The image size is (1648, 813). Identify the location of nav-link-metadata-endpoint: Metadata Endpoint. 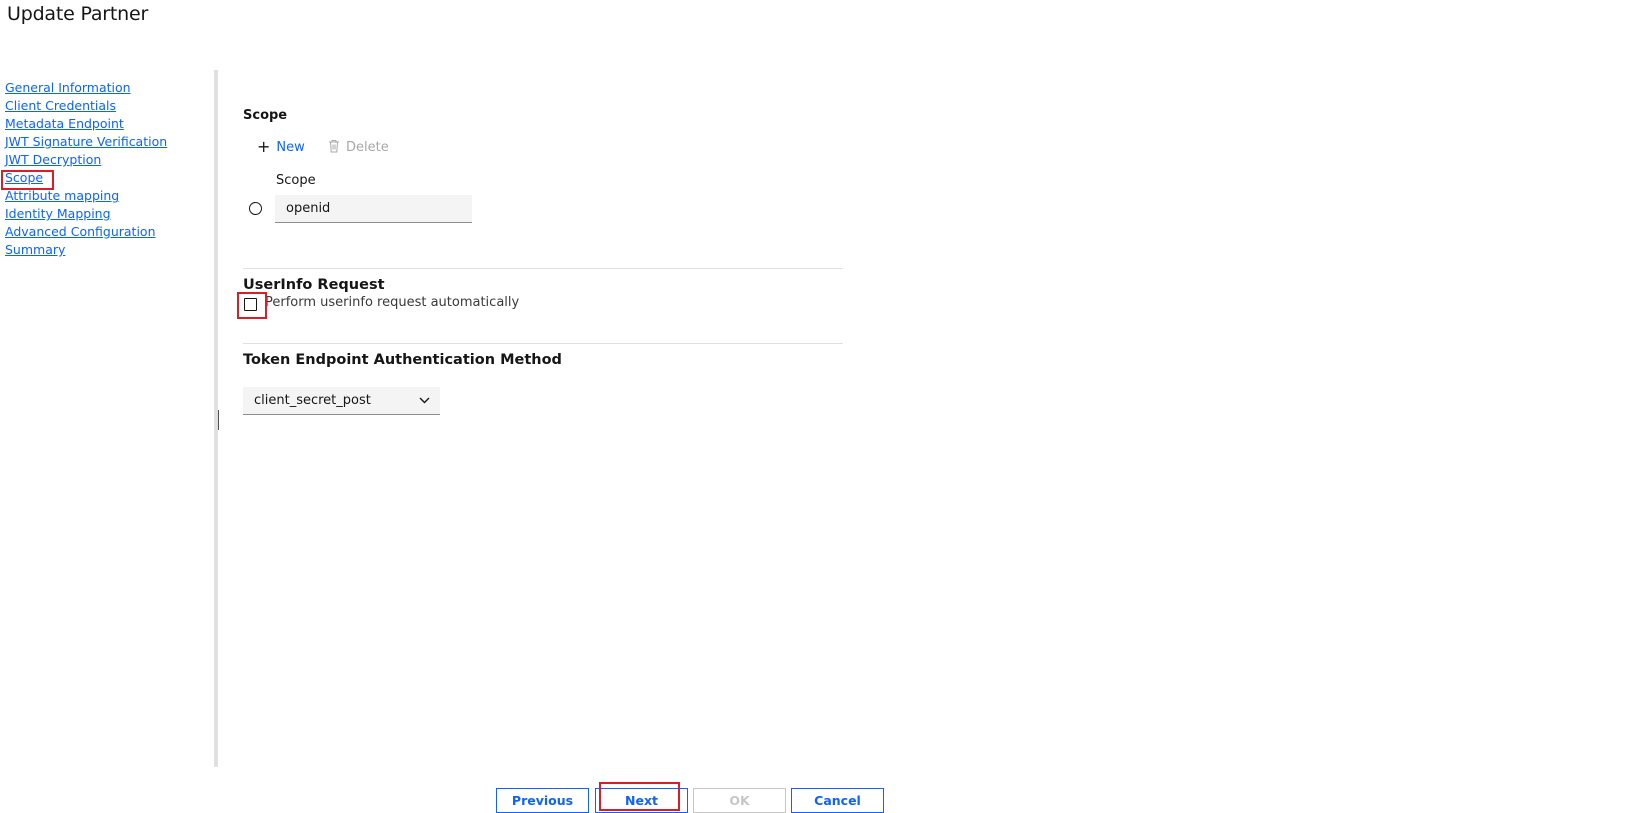
(105, 124).